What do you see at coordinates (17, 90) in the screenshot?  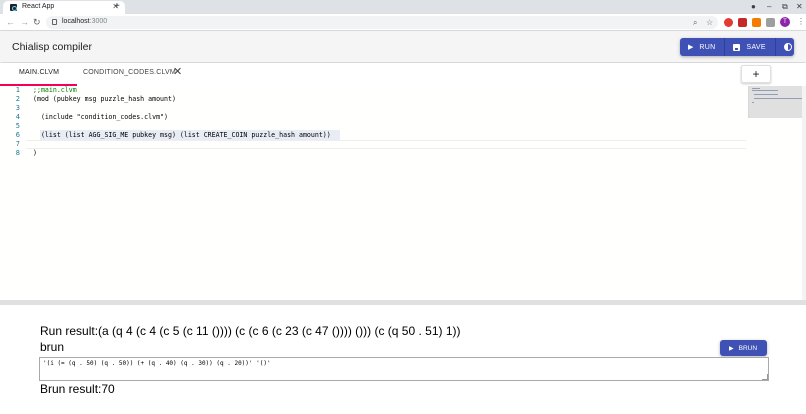 I see `line-number: 1` at bounding box center [17, 90].